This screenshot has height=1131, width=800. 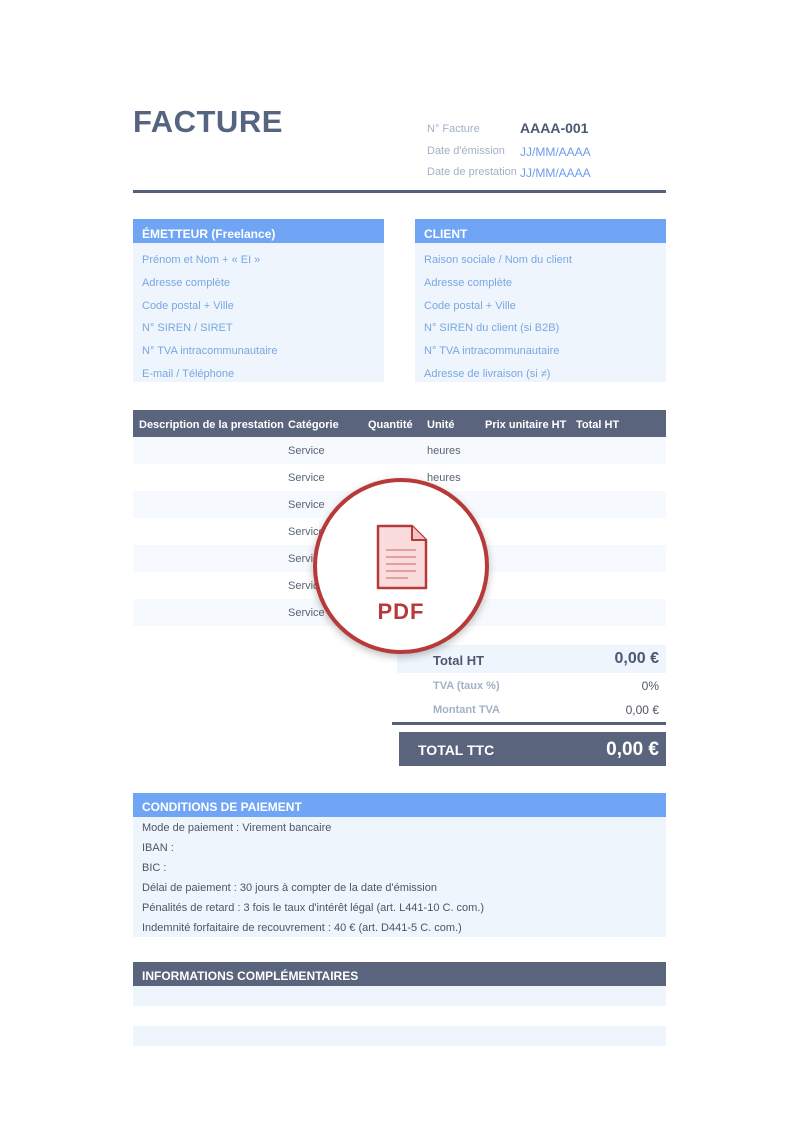 I want to click on column-header-unit-price: Prix unitaire HT, so click(x=526, y=425).